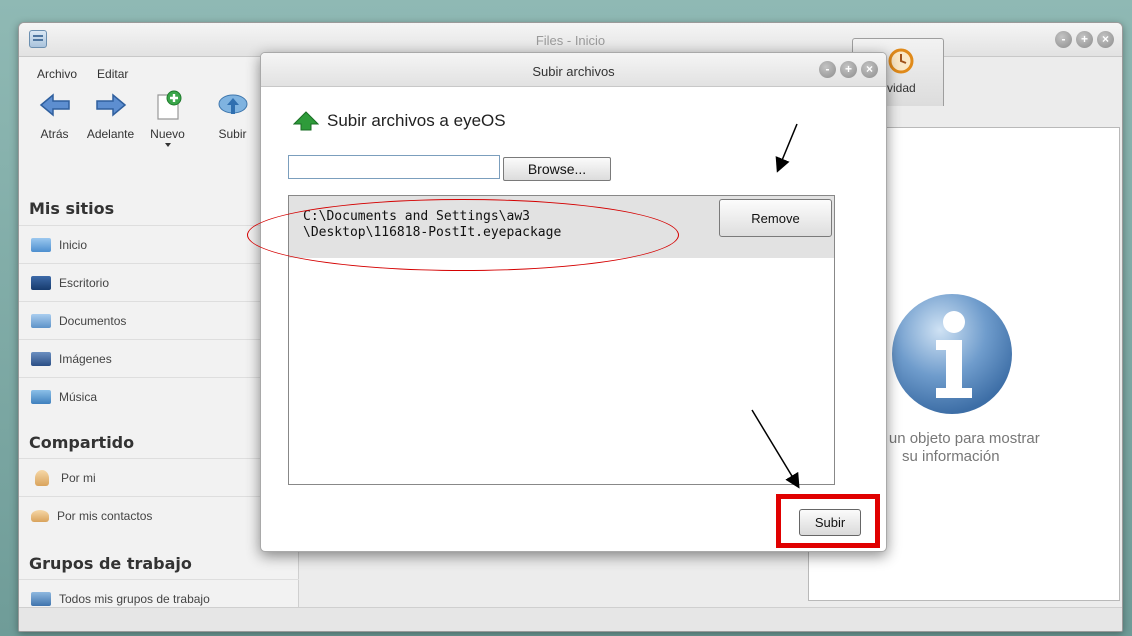 This screenshot has height=636, width=1132. I want to click on user-icon, so click(42, 477).